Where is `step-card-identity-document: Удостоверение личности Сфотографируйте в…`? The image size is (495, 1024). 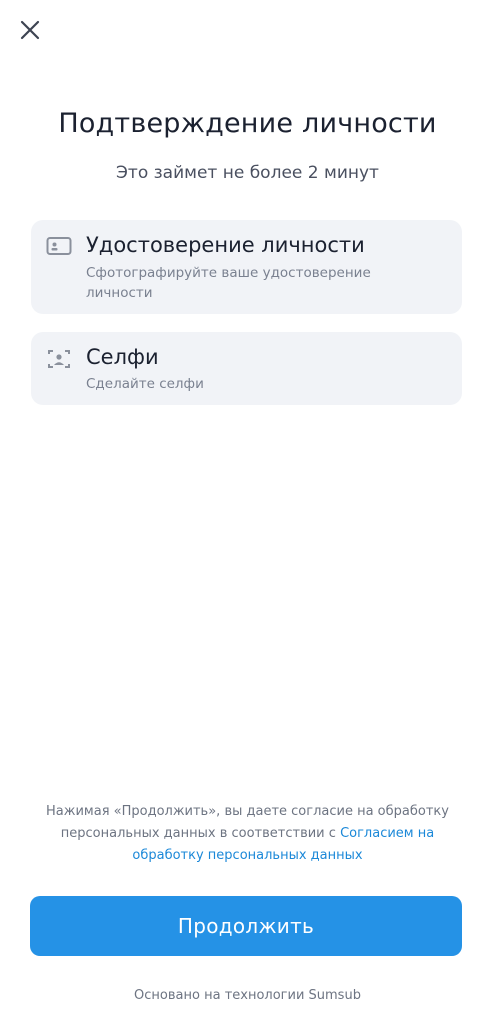
step-card-identity-document: Удостоверение личности Сфотографируйте в… is located at coordinates (246, 267).